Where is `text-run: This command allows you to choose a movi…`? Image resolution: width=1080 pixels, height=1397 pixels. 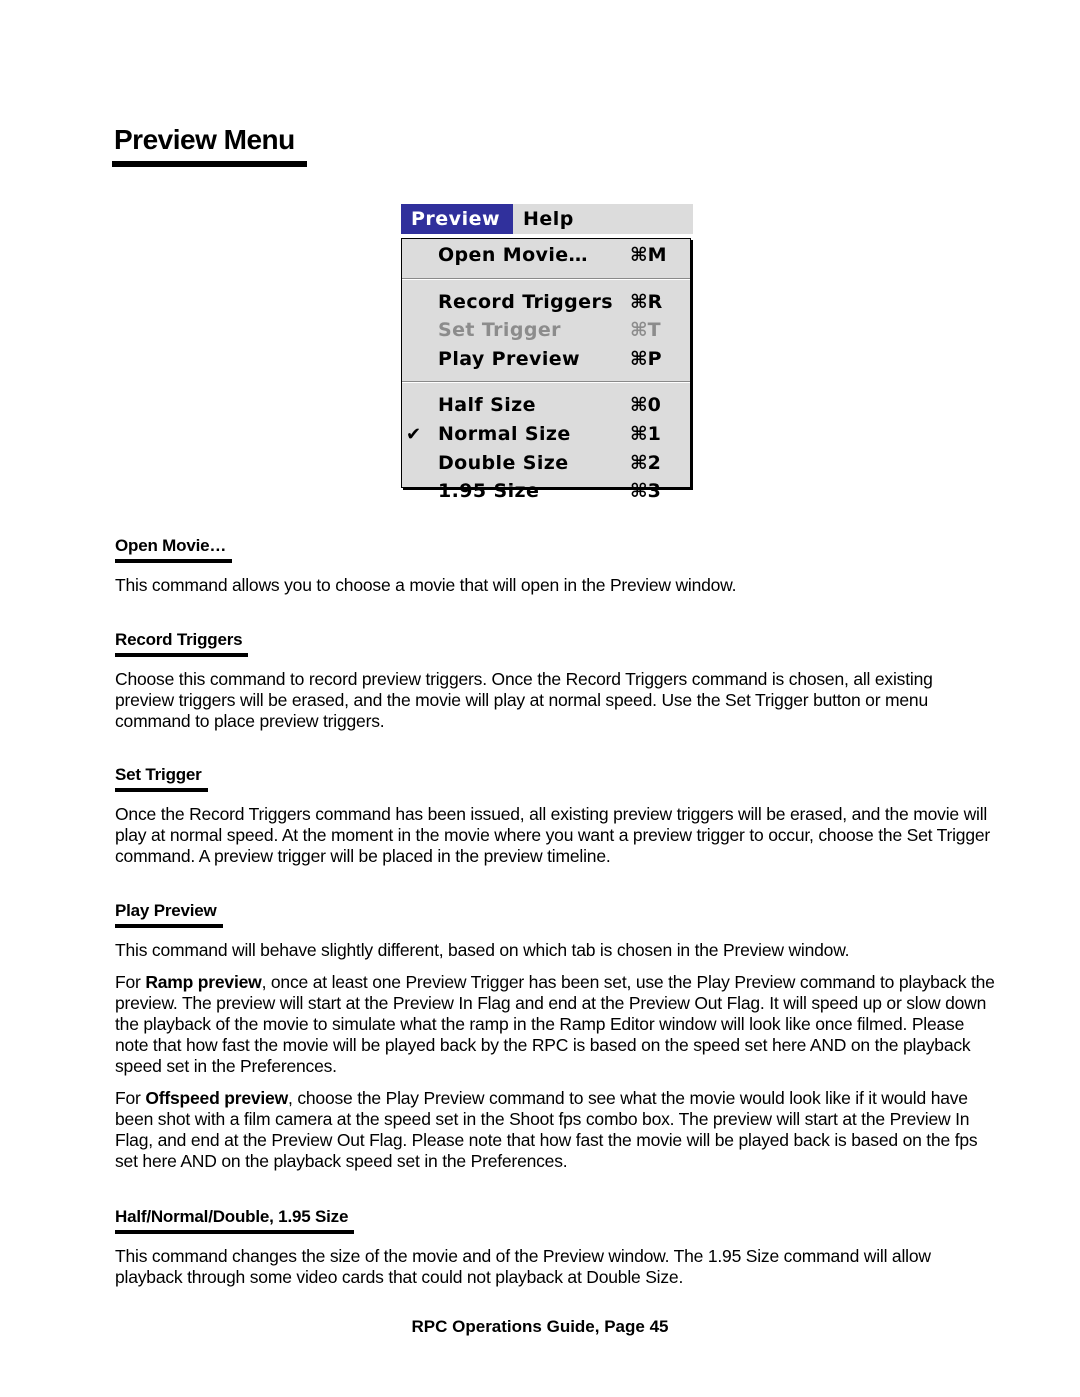
text-run: This command allows you to choose a movi… is located at coordinates (426, 585).